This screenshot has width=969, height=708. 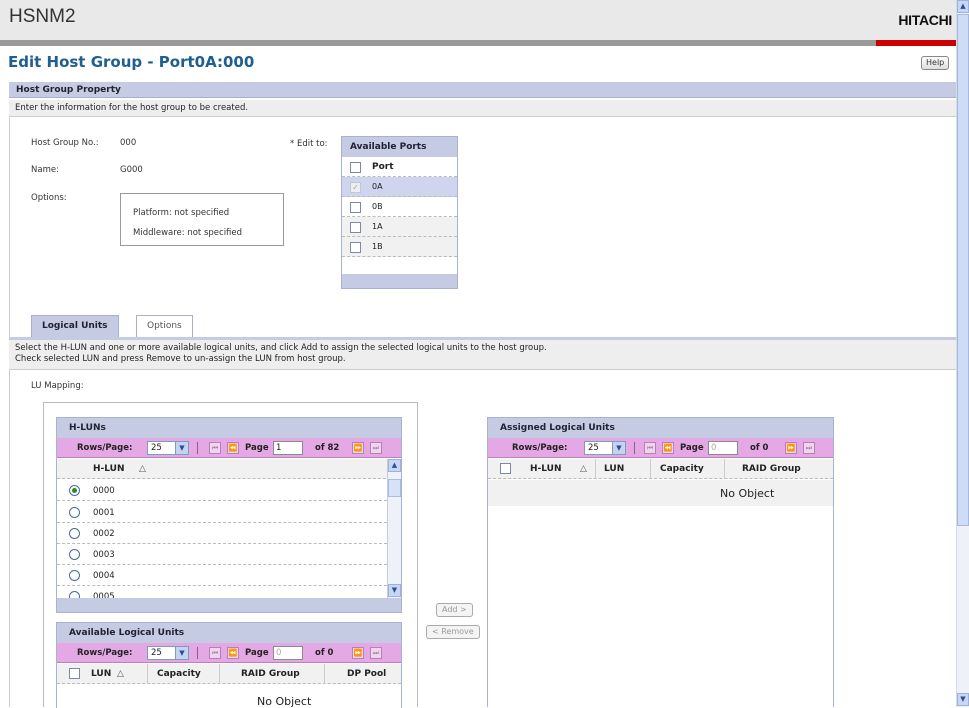 I want to click on lun-column-title: LUN, so click(x=101, y=674).